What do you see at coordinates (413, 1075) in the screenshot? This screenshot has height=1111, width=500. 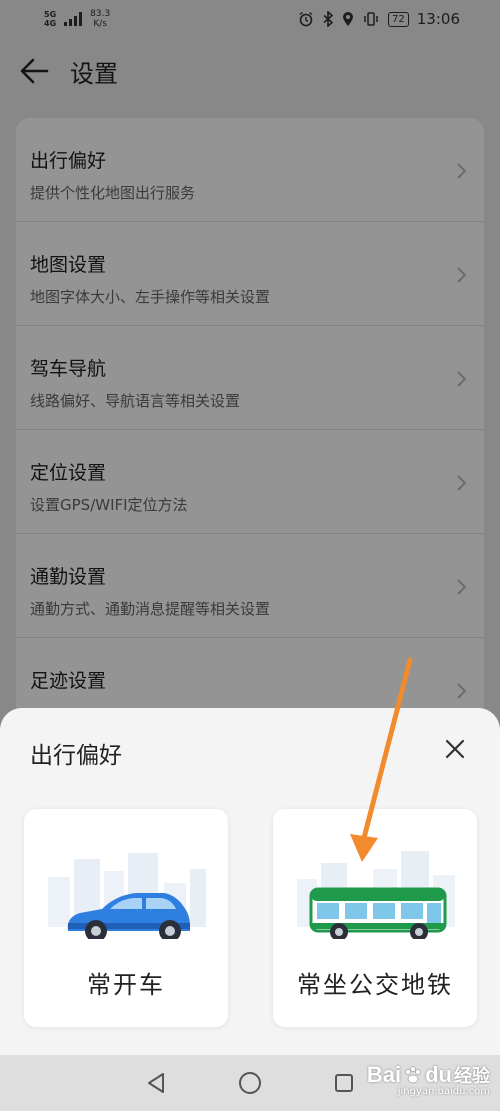 I see `paw-icon` at bounding box center [413, 1075].